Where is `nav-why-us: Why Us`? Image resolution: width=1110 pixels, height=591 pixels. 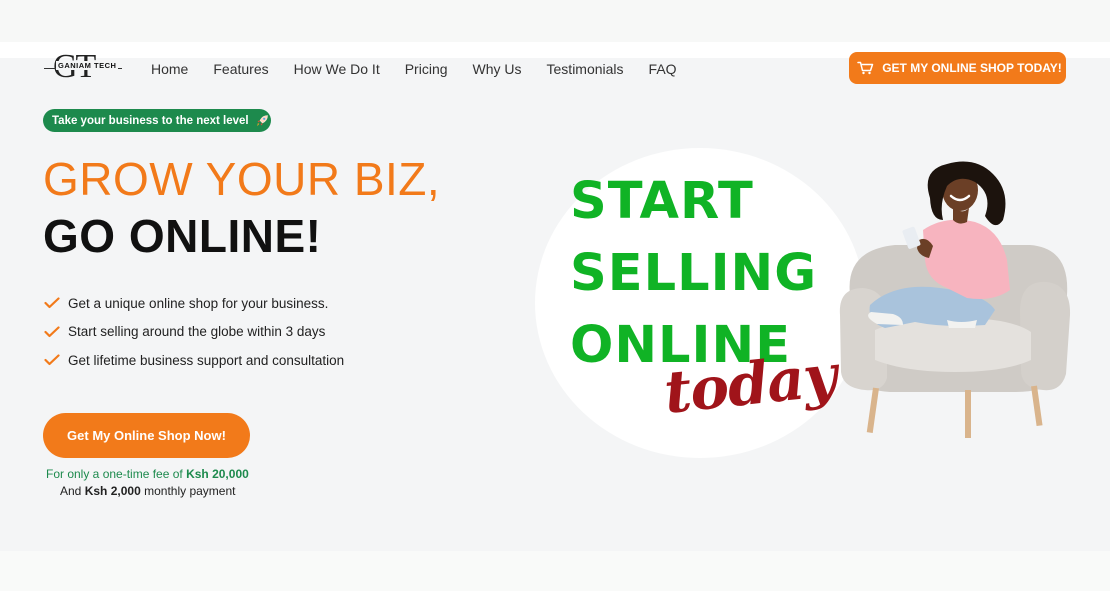
nav-why-us: Why Us is located at coordinates (497, 69).